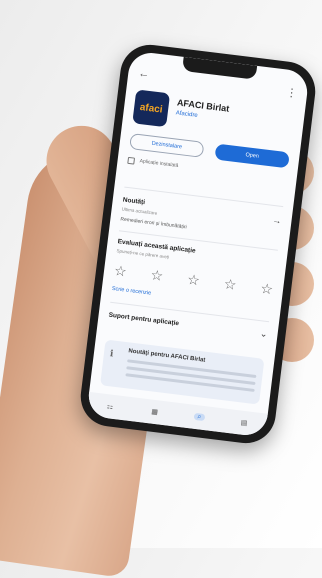 The image size is (322, 578). I want to click on app-support-title: Suport pentru aplicație, so click(144, 319).